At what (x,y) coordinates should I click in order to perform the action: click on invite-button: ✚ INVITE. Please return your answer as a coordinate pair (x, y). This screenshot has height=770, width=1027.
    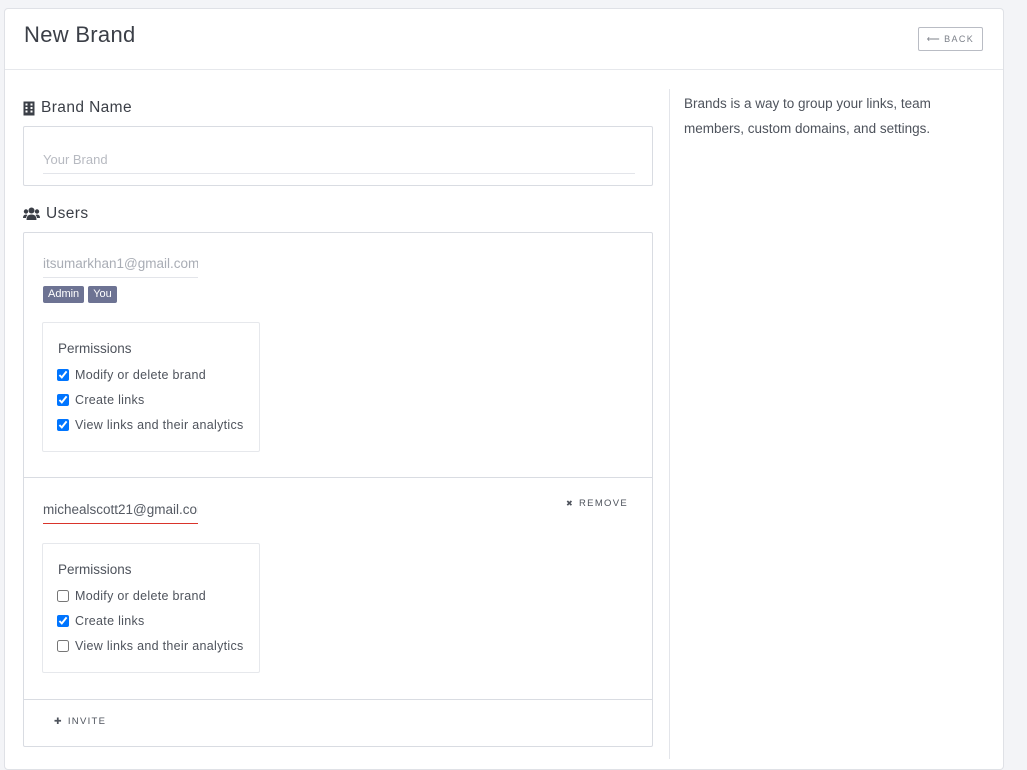
    Looking at the image, I should click on (80, 721).